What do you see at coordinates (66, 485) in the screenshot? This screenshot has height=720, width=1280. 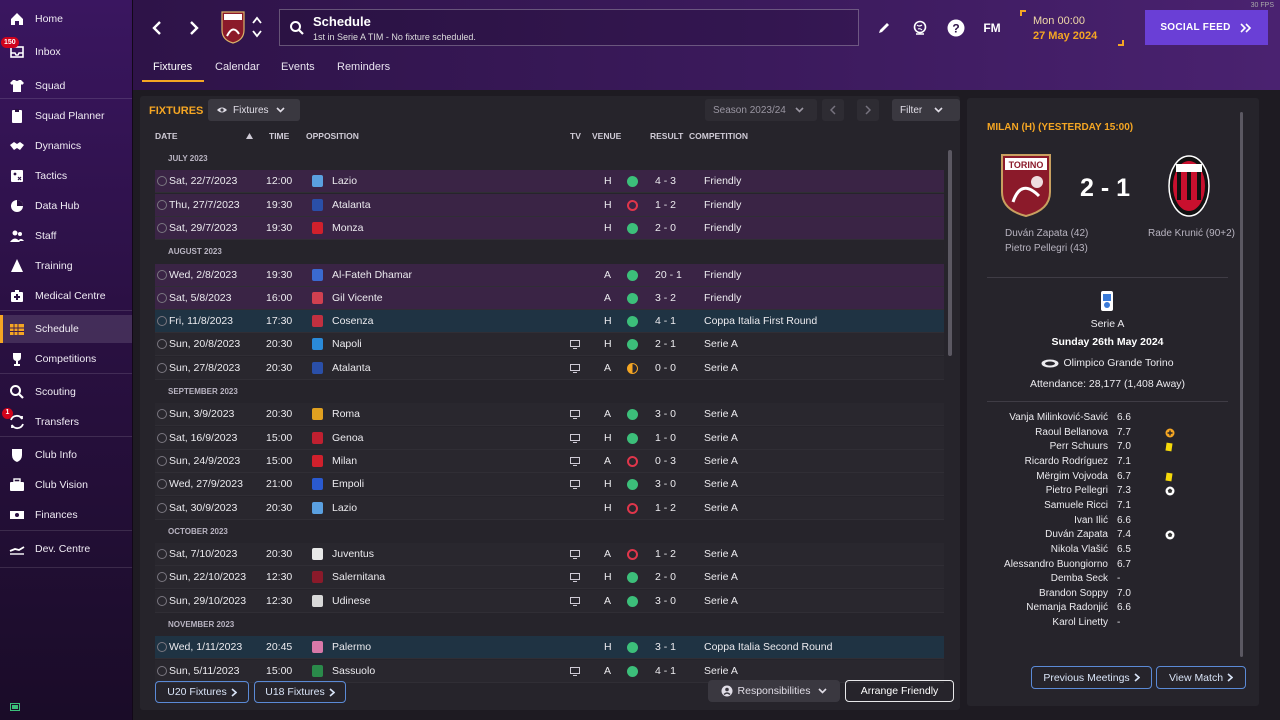 I see `sidebar-item-club-vision: Club Vision` at bounding box center [66, 485].